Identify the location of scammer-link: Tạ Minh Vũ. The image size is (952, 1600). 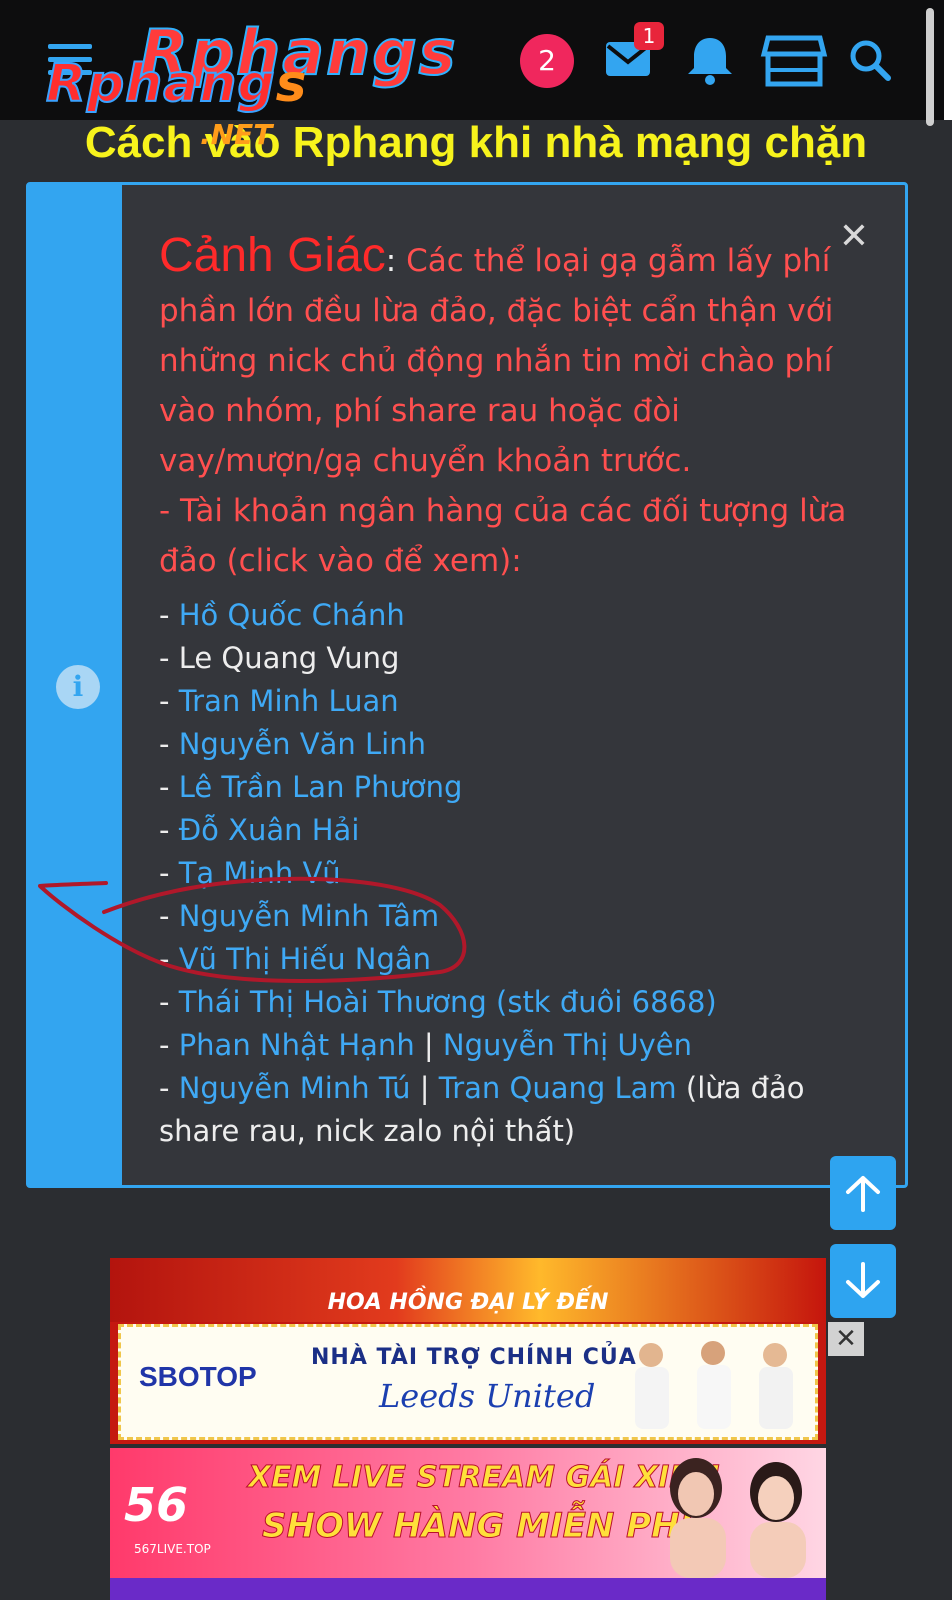
(260, 873).